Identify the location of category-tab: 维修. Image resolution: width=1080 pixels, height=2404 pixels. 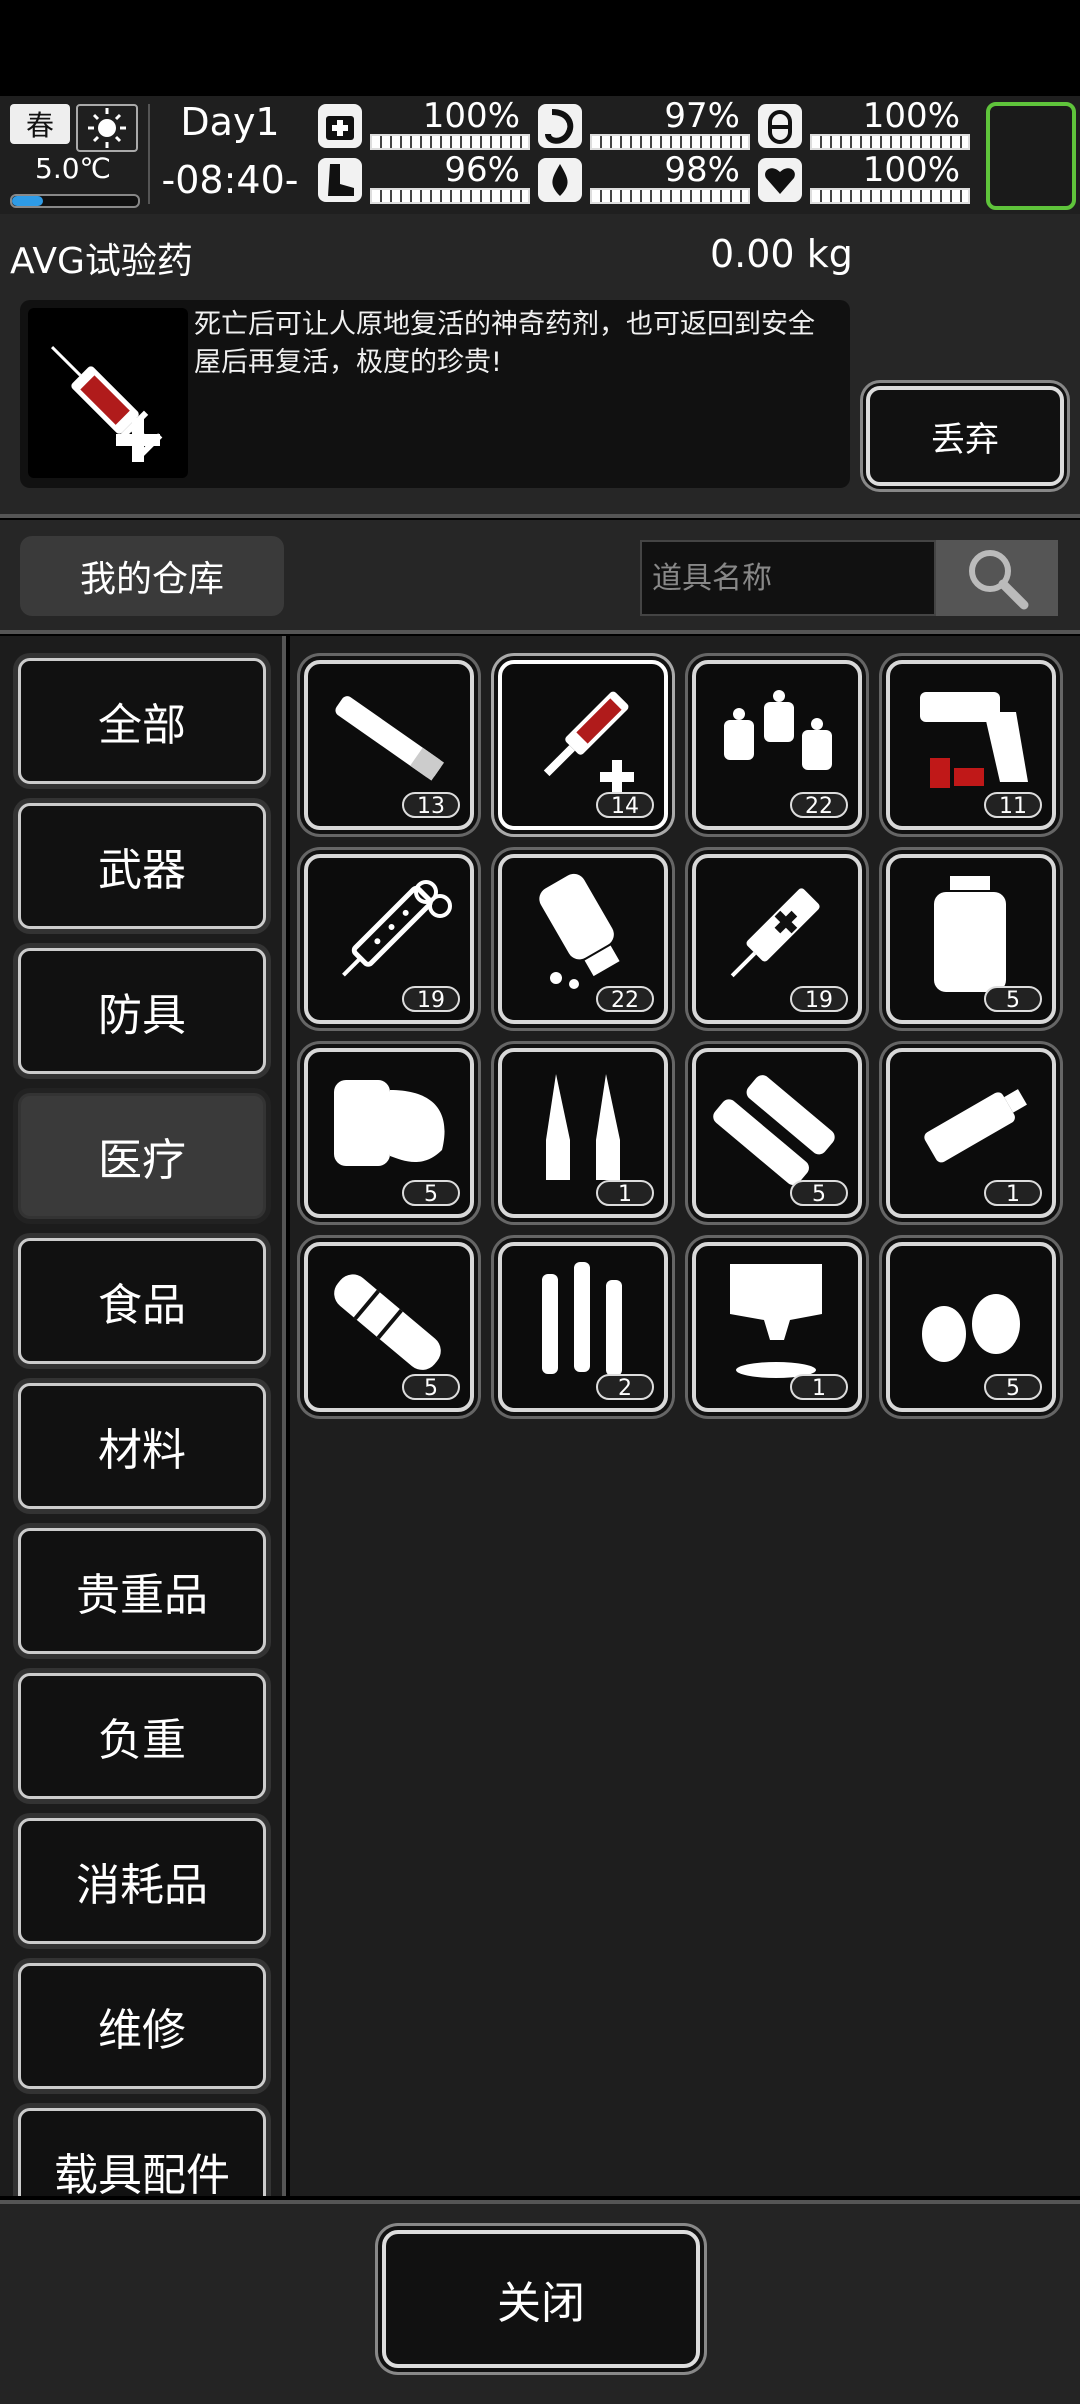
(142, 2026).